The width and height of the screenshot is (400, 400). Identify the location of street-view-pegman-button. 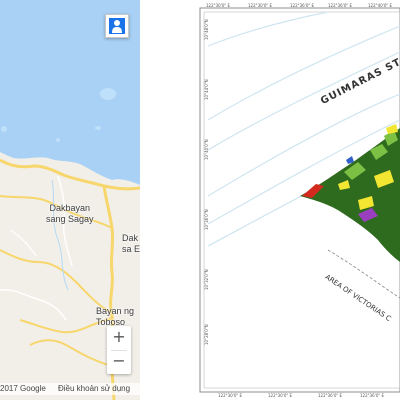
(117, 26).